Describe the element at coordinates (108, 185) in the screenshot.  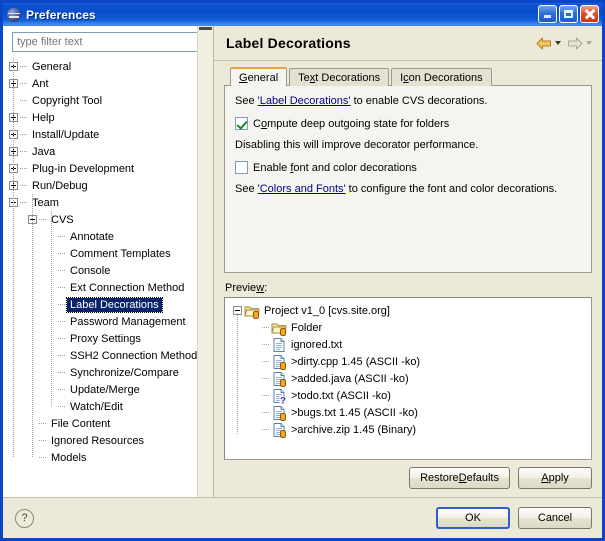
I see `sidebar-item-run-debug: Run/Debug` at that location.